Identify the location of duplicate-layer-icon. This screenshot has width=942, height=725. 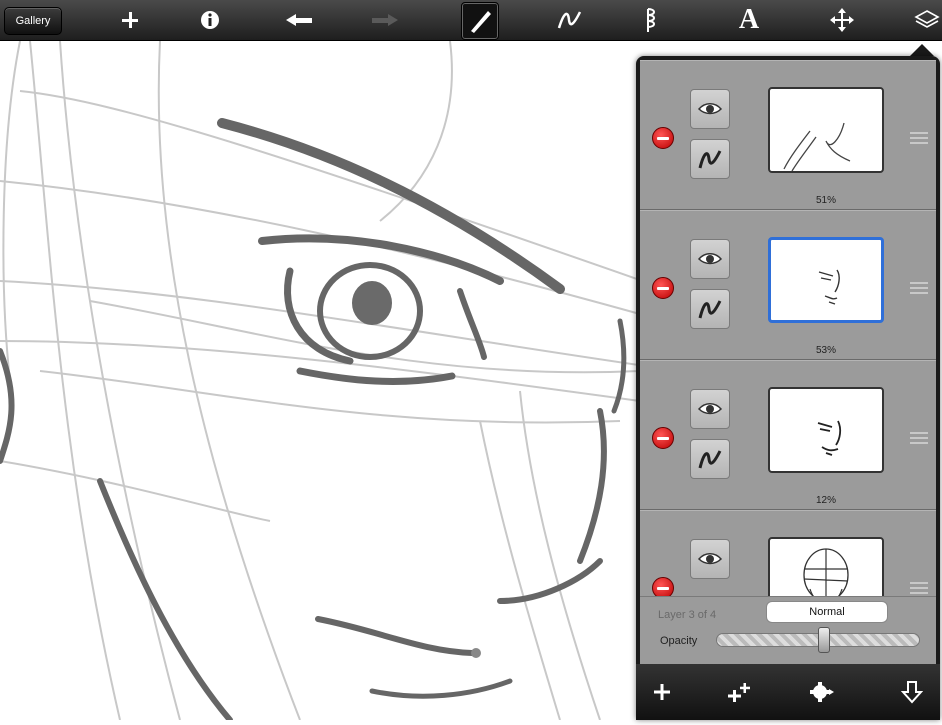
(740, 692).